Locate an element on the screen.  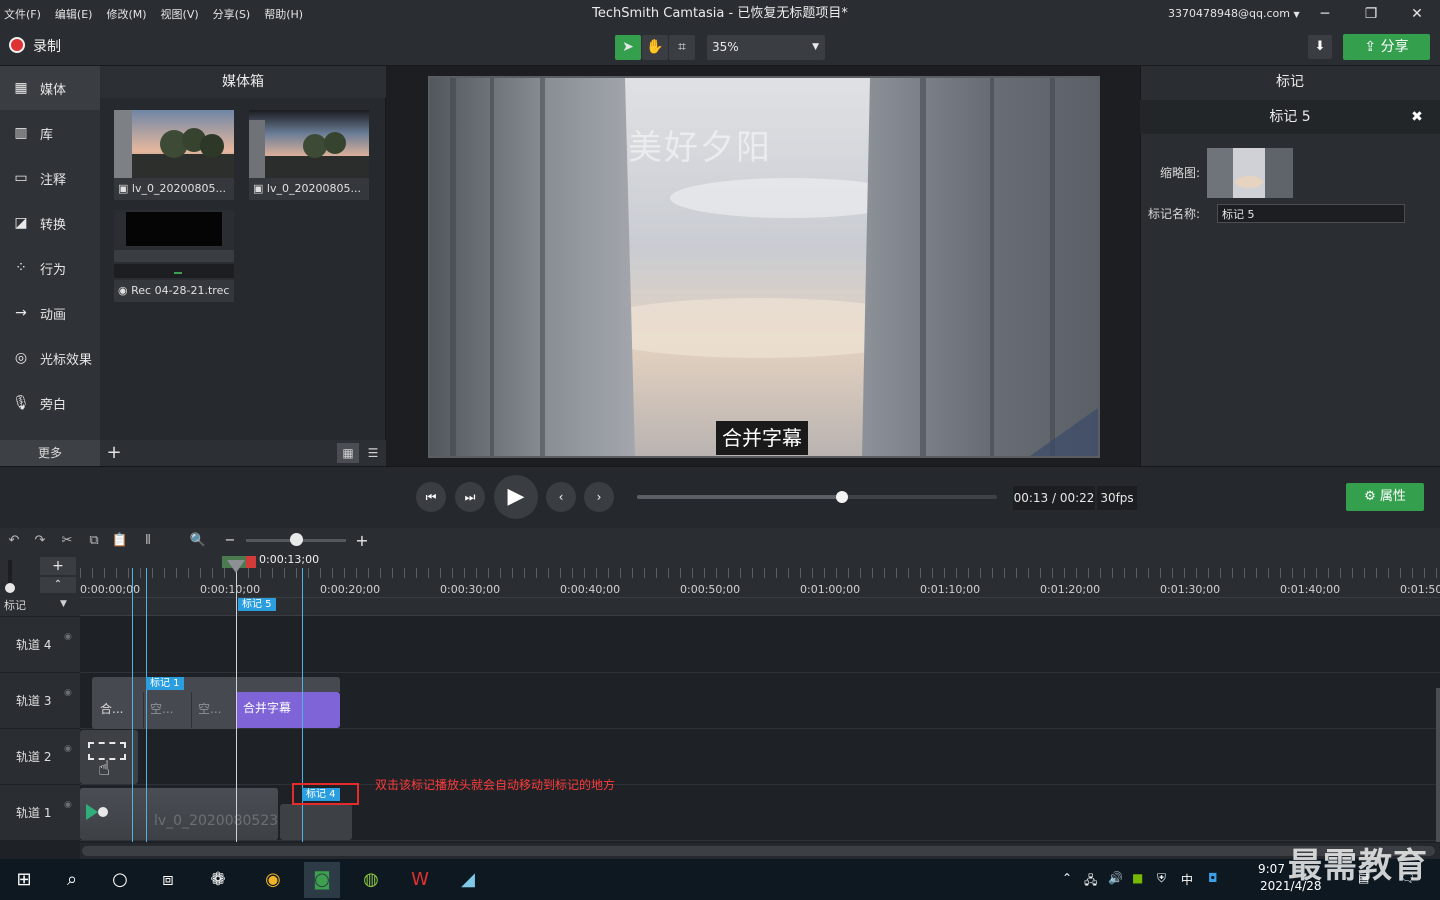
sidebar-item-voice-narration: 🎙 旁白 is located at coordinates (50, 403).